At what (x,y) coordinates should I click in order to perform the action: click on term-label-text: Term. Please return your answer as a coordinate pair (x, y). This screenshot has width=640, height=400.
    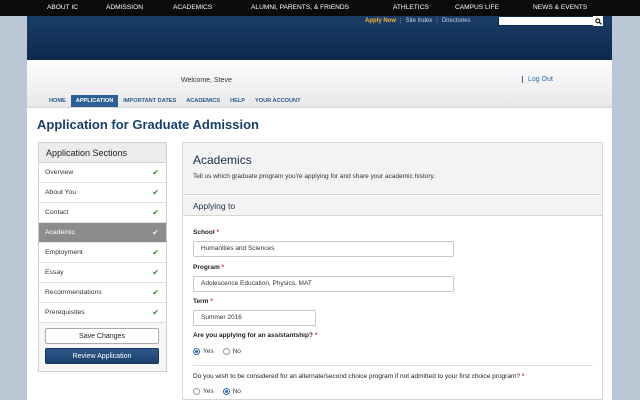
    Looking at the image, I should click on (201, 301).